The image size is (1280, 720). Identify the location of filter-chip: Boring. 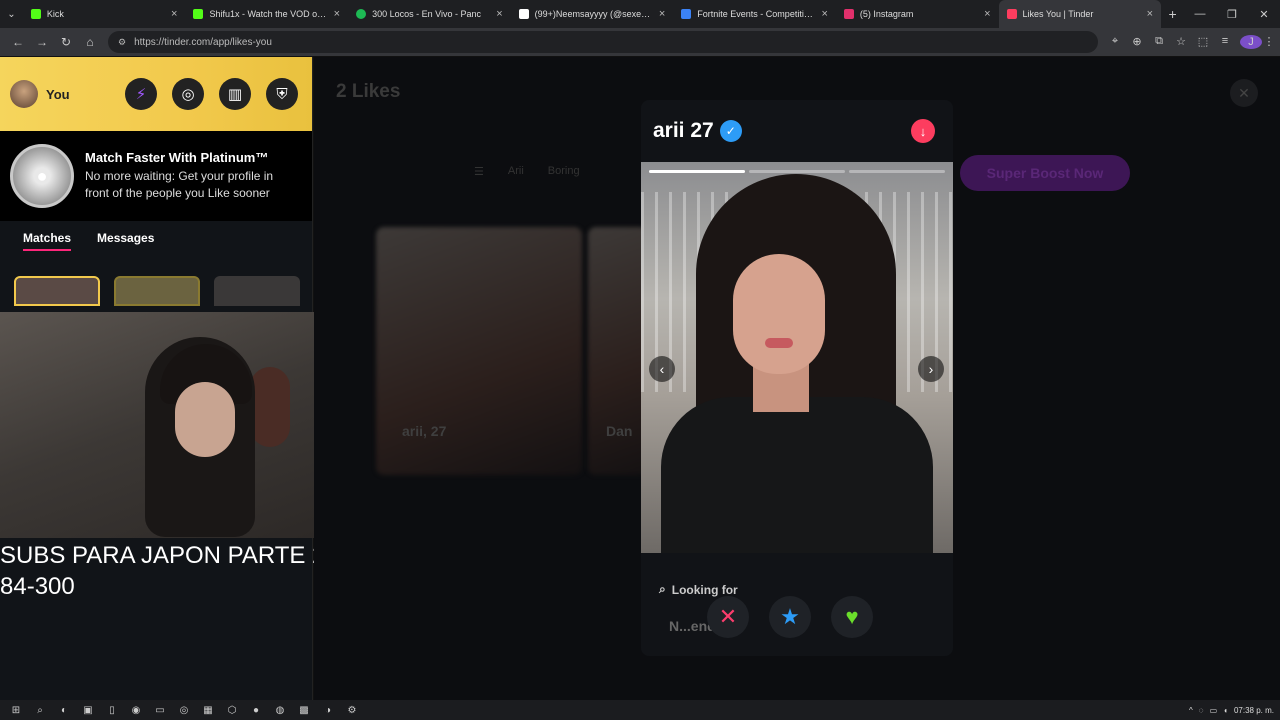
(564, 171).